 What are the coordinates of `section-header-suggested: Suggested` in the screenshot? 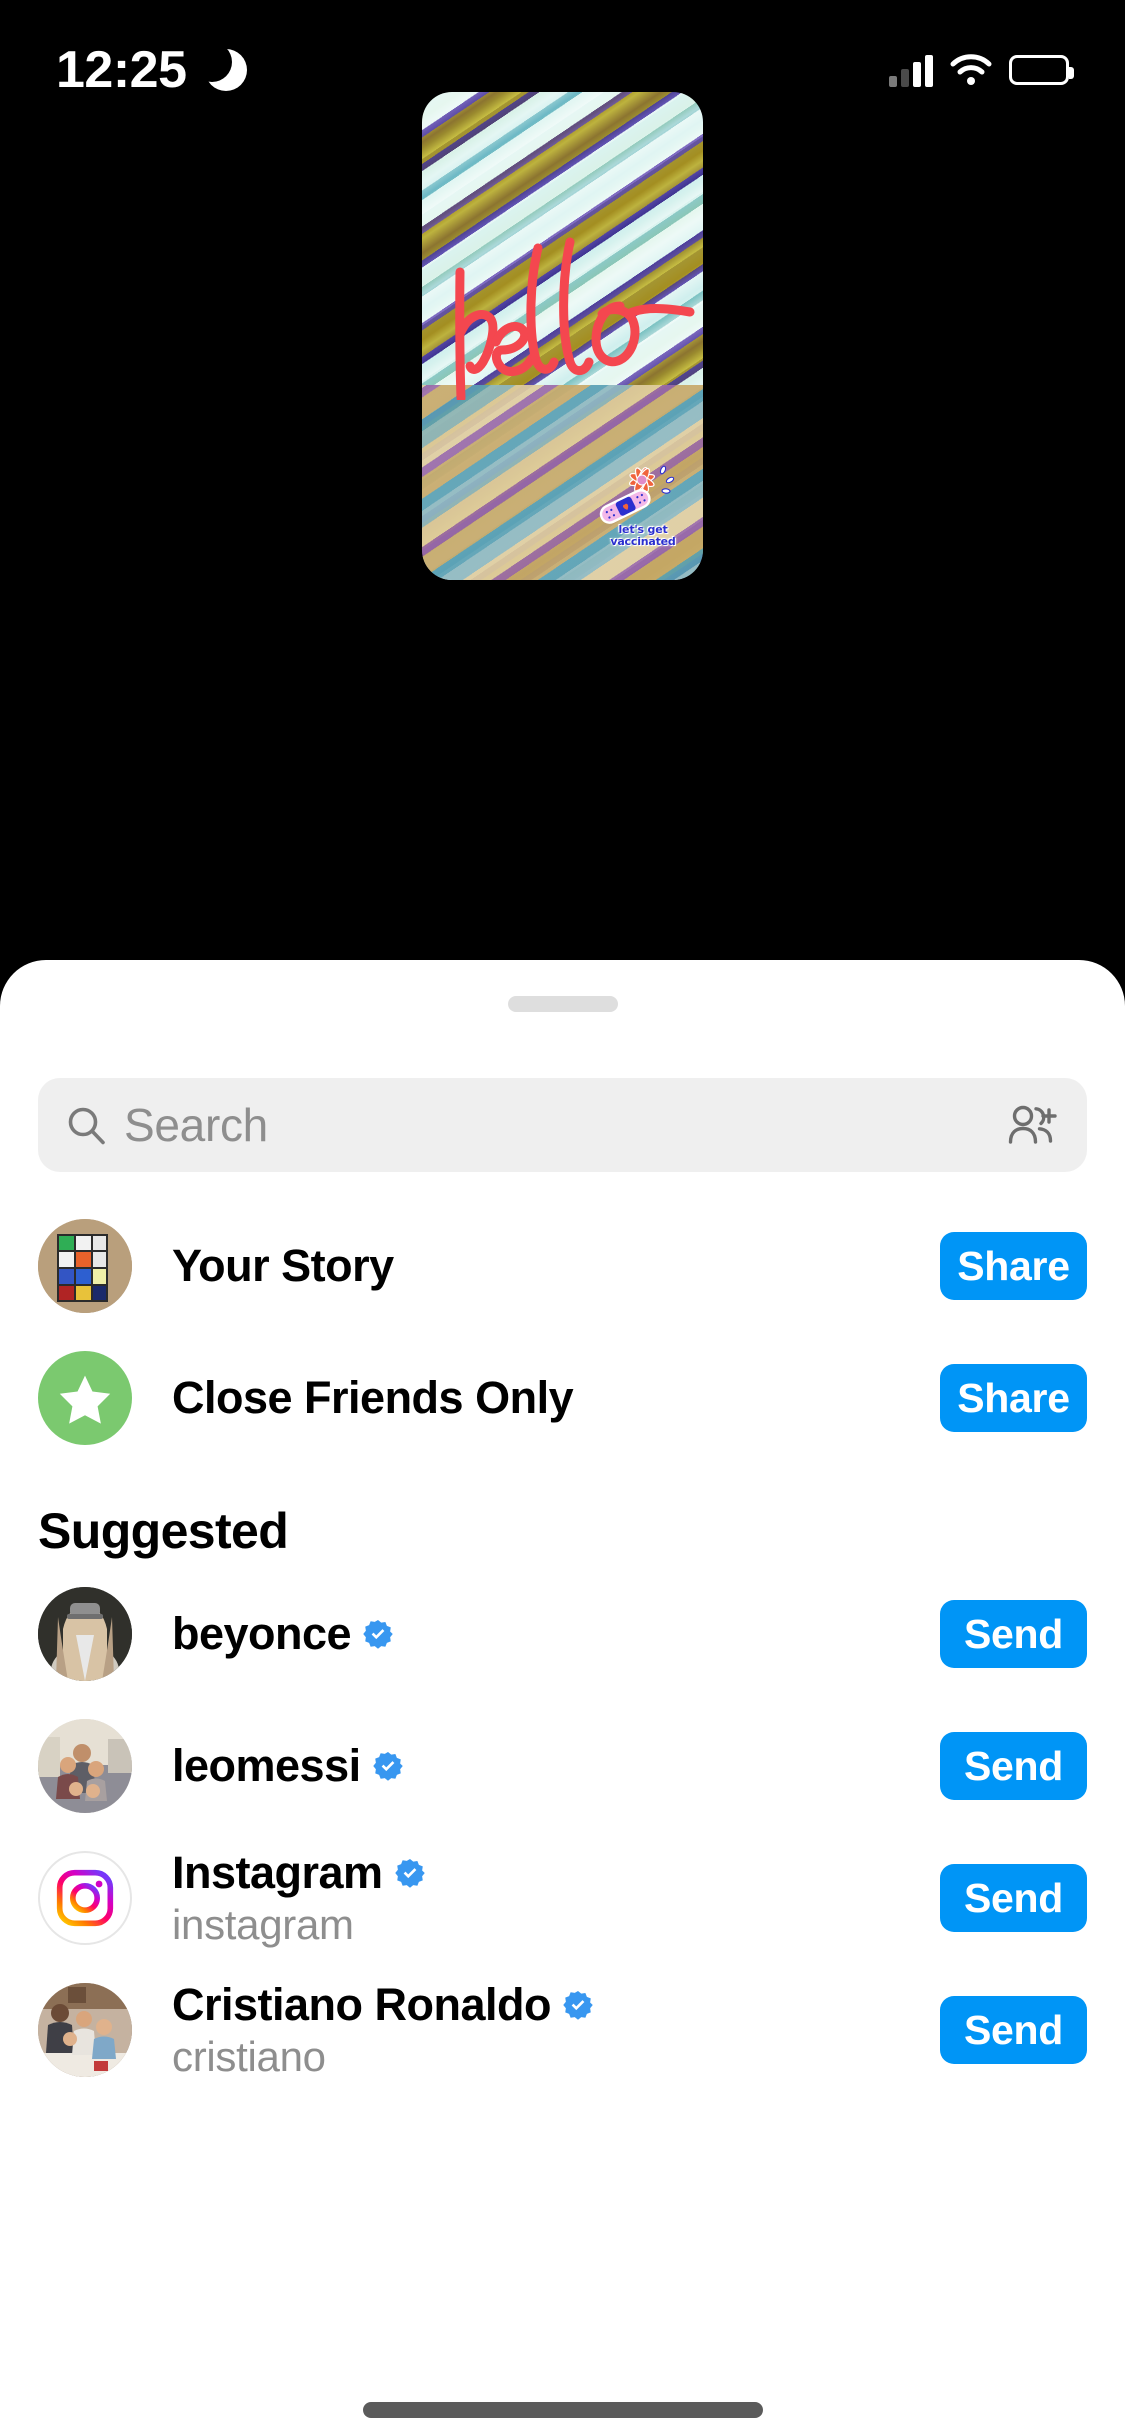 It's located at (163, 1531).